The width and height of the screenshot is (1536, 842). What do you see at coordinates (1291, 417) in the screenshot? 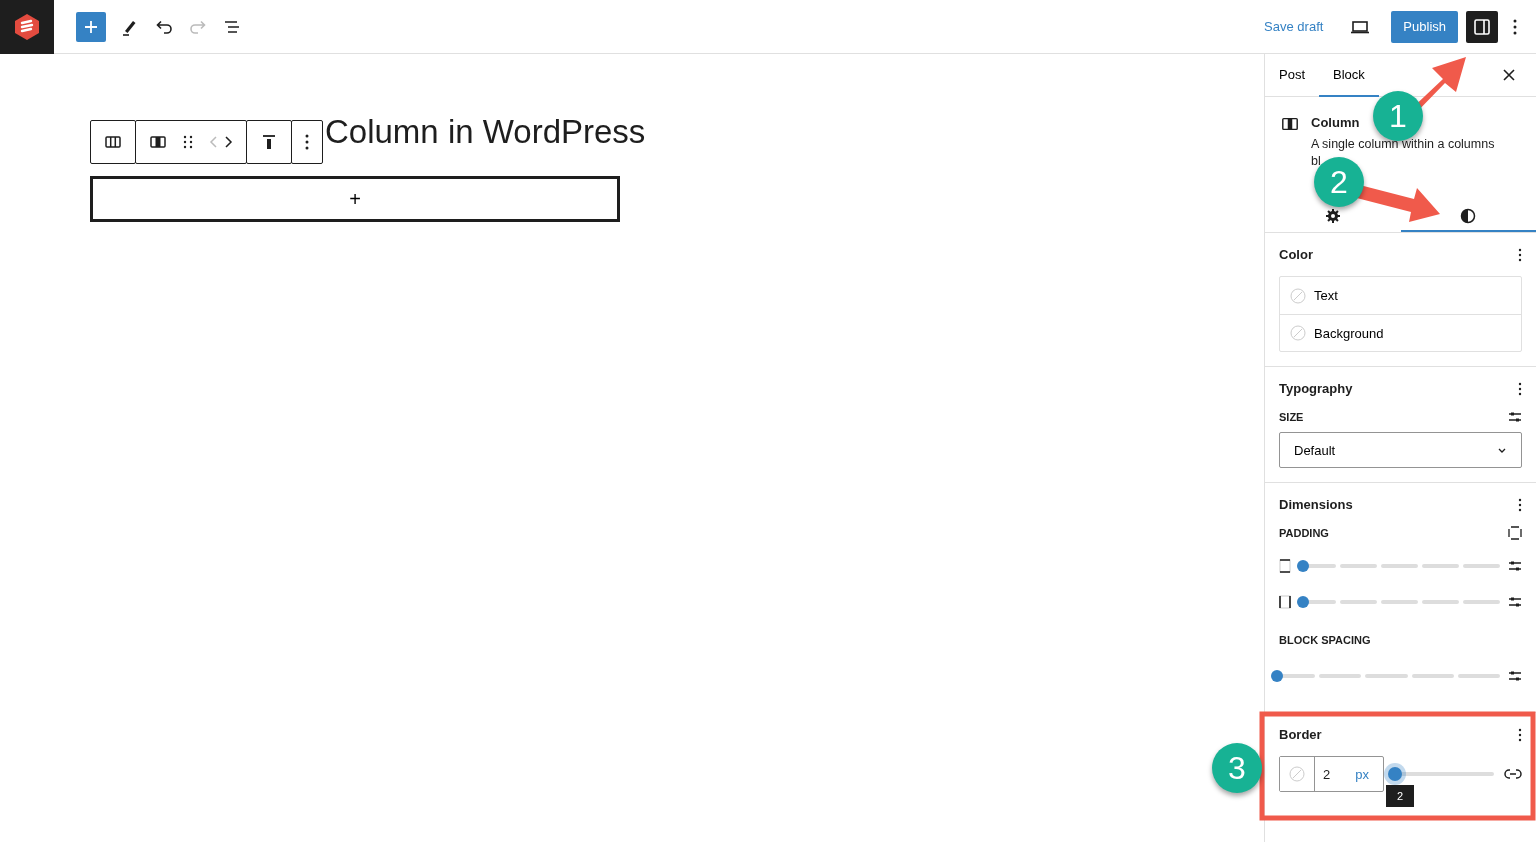
I see `size-label: SIZE` at bounding box center [1291, 417].